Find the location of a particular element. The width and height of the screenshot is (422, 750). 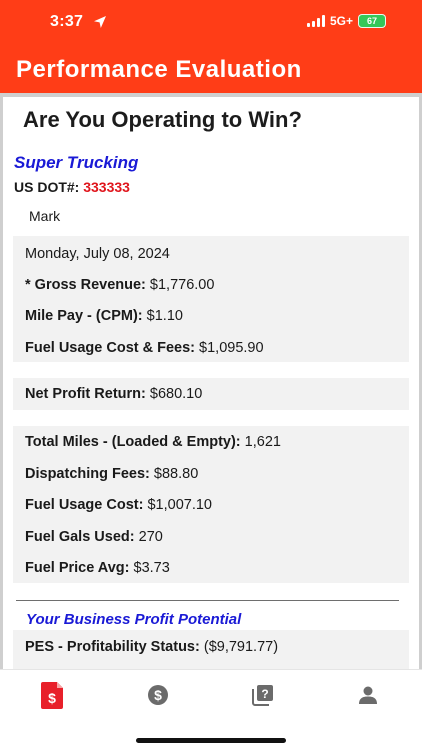

gross-revenue-label: * Gross Revenue: is located at coordinates (85, 285).